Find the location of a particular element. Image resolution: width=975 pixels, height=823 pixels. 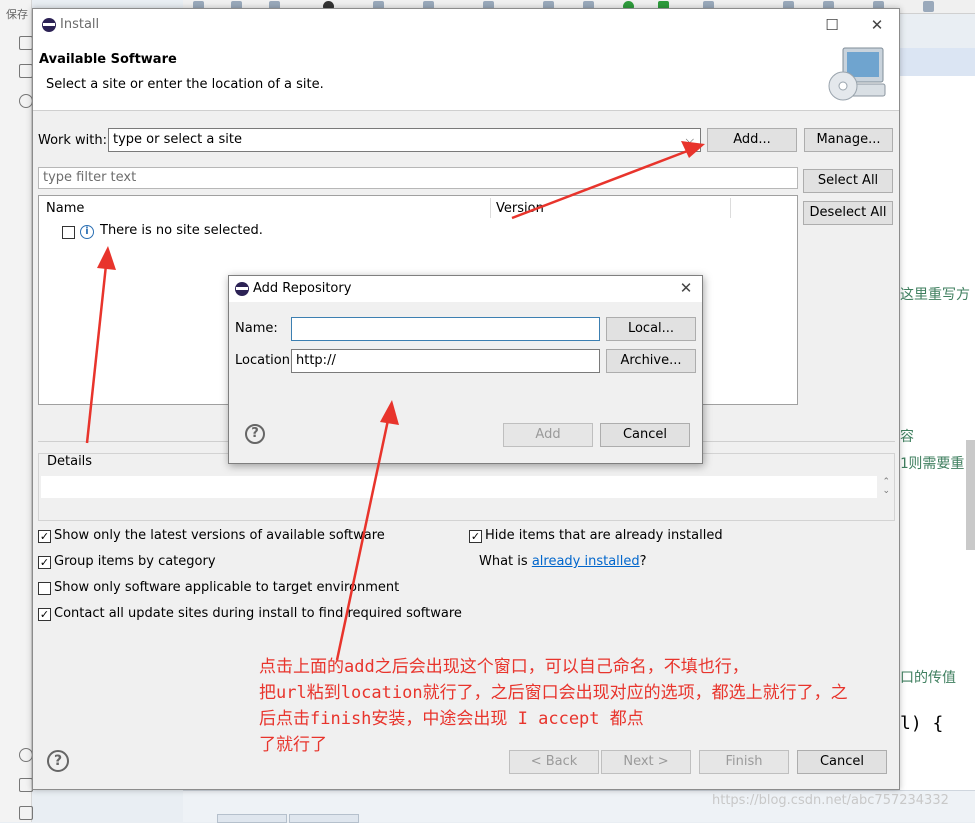

code-line: 这里重写方 is located at coordinates (935, 295).